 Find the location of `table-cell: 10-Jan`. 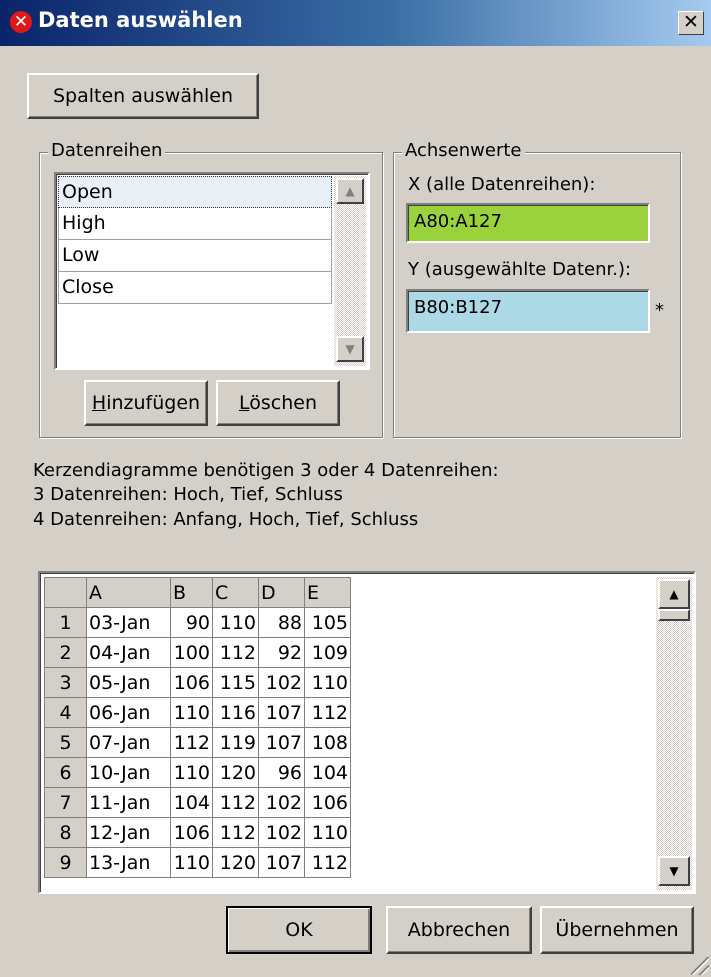

table-cell: 10-Jan is located at coordinates (128, 772).